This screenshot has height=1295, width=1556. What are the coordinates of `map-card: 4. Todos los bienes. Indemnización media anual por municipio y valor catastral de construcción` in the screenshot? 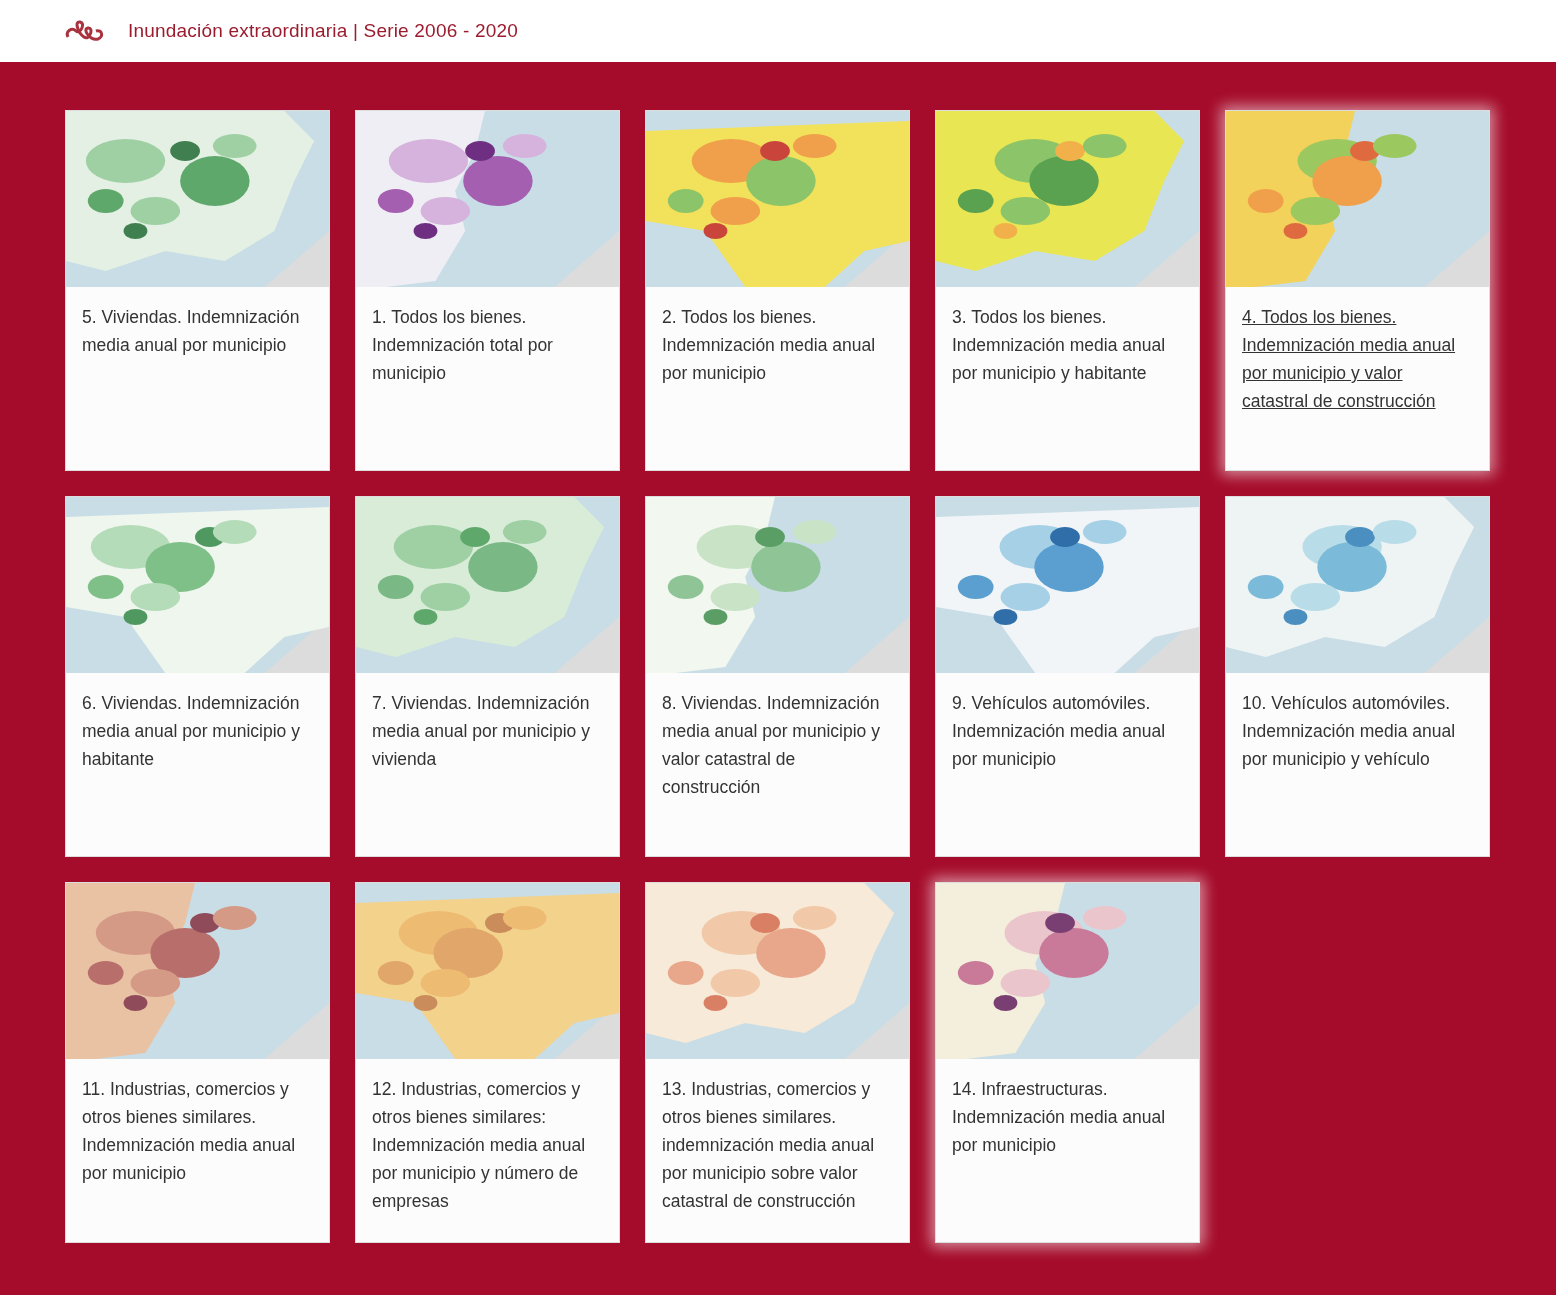 It's located at (1357, 290).